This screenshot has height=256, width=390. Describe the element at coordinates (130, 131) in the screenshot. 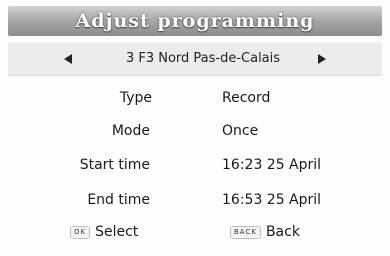

I see `mode-label: Mode` at that location.